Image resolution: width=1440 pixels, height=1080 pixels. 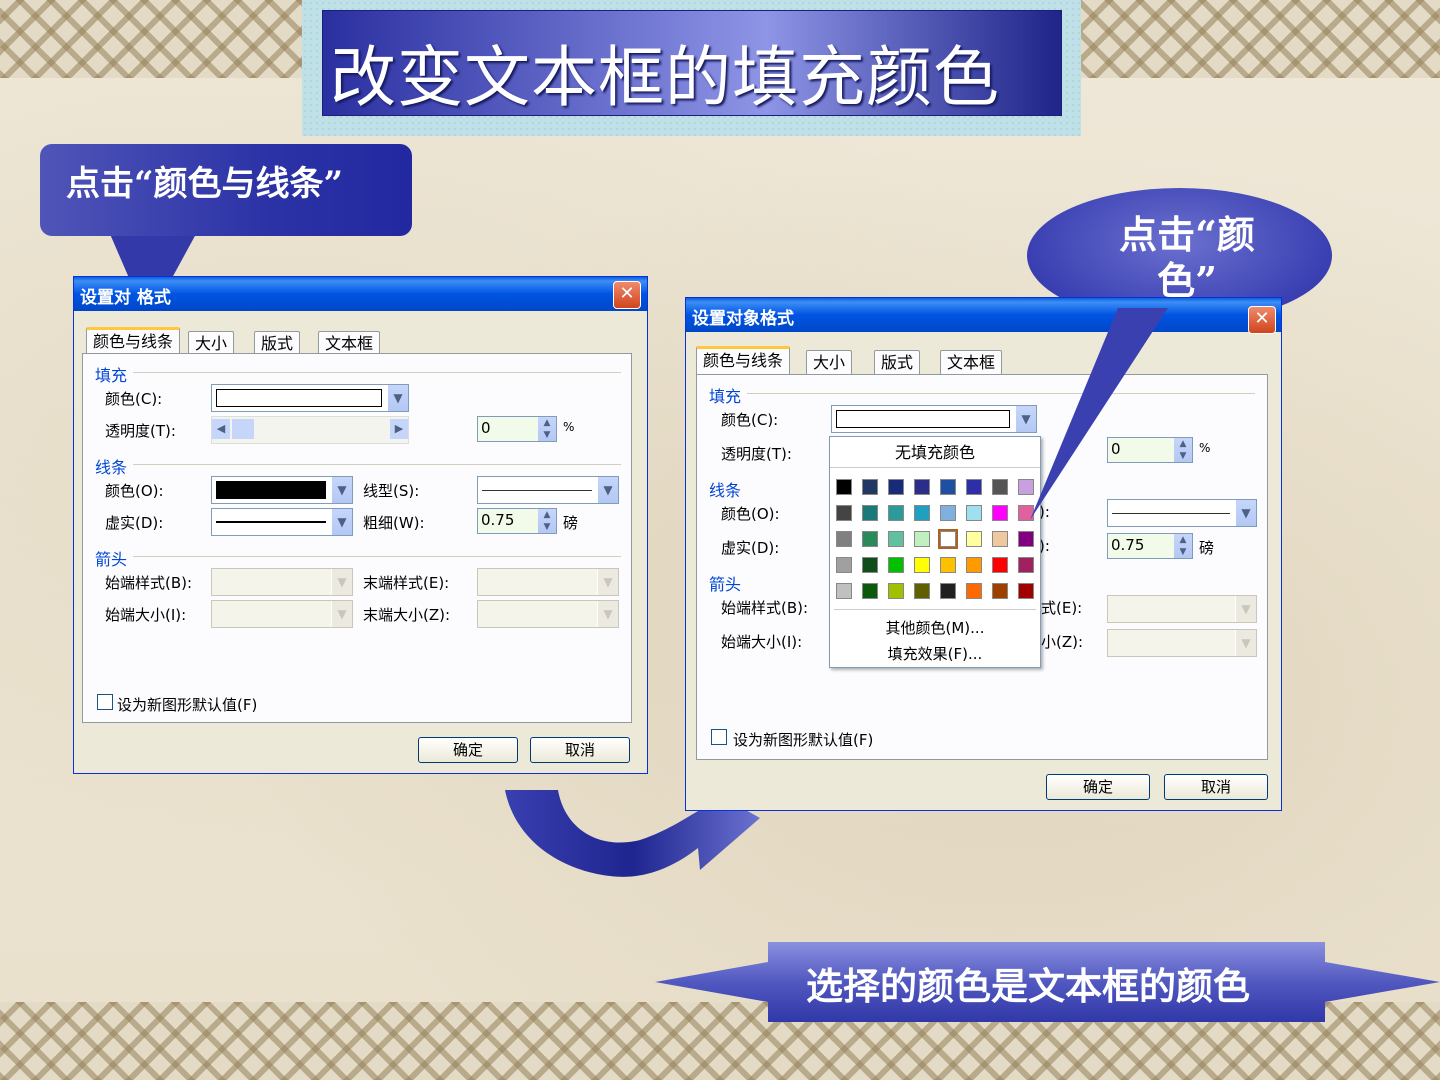 What do you see at coordinates (983, 316) in the screenshot?
I see `dialog-titlebar: 设置对象格式 ✕` at bounding box center [983, 316].